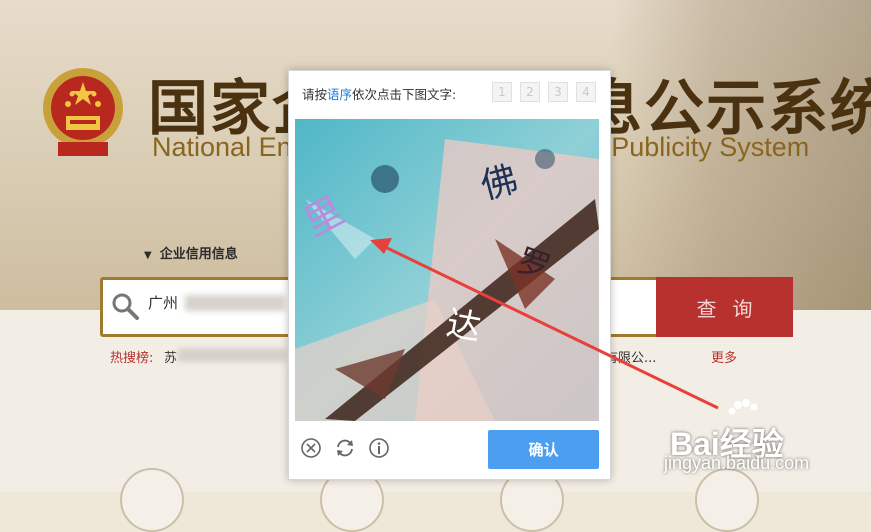 This screenshot has width=871, height=532. Describe the element at coordinates (463, 325) in the screenshot. I see `captcha-char: 达` at that location.